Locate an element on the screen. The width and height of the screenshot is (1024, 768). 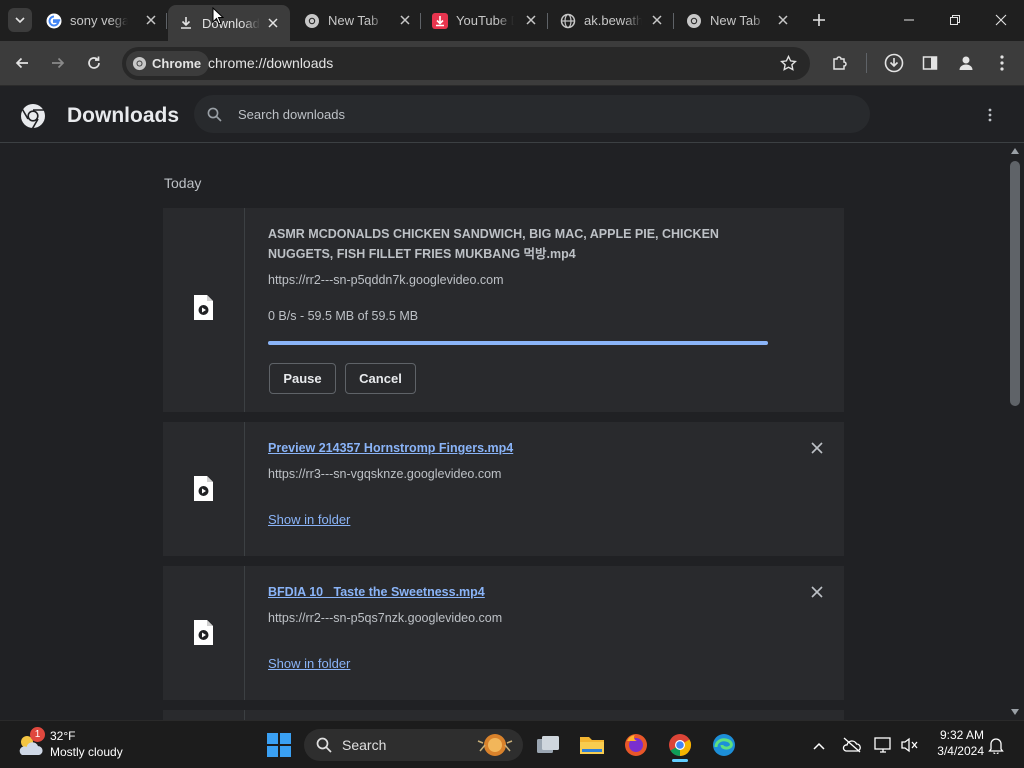
browser-menu-button is located at coordinates (1002, 63).